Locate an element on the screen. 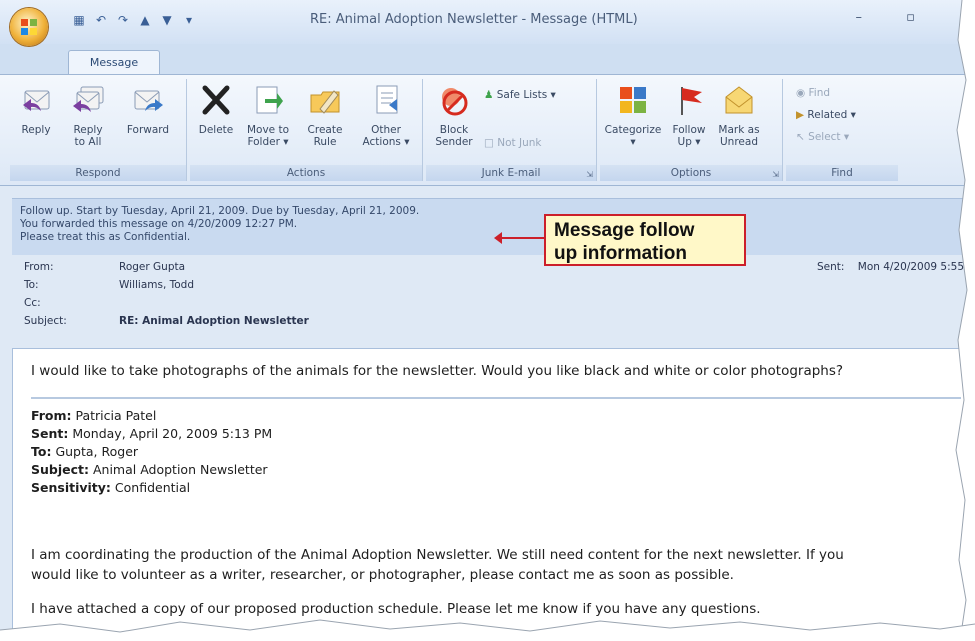  create-rule-icon is located at coordinates (325, 102).